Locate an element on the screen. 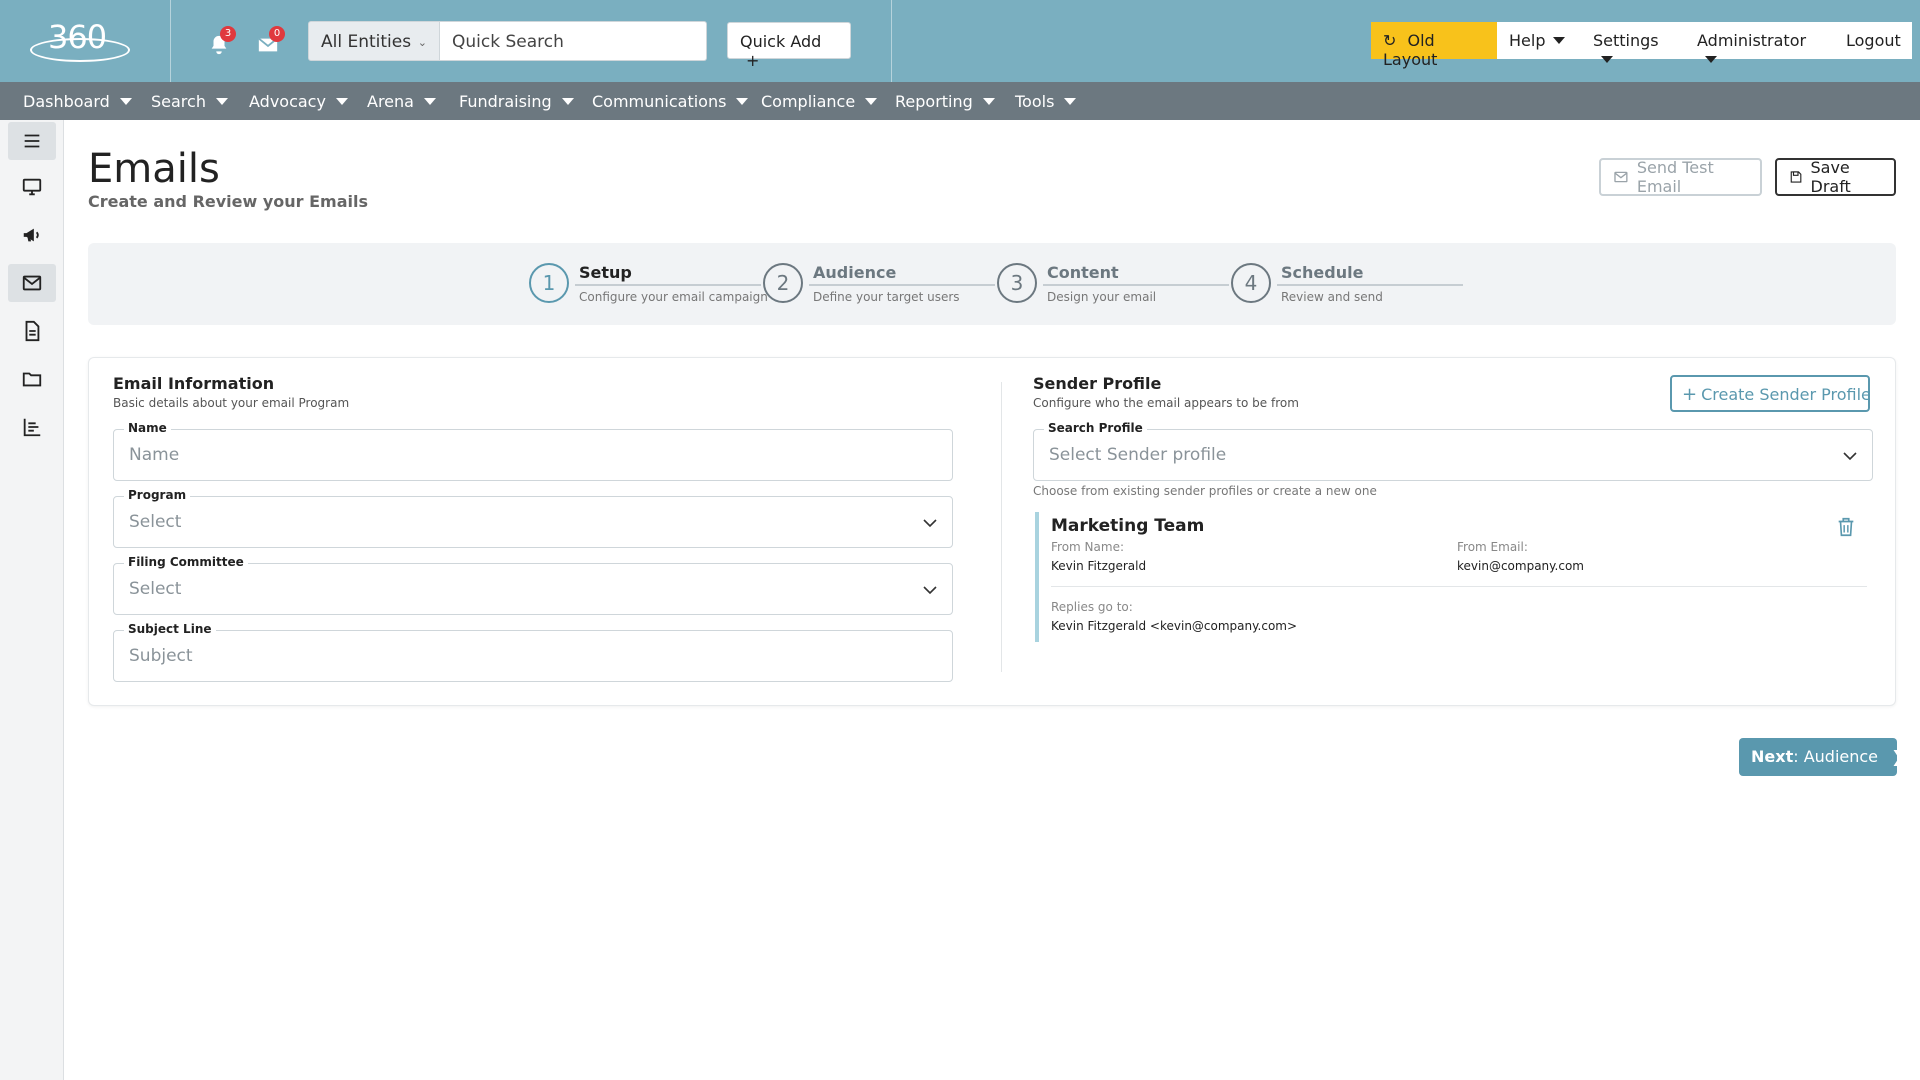 The height and width of the screenshot is (1080, 1920). nav-fundraising: Fundraising is located at coordinates (516, 101).